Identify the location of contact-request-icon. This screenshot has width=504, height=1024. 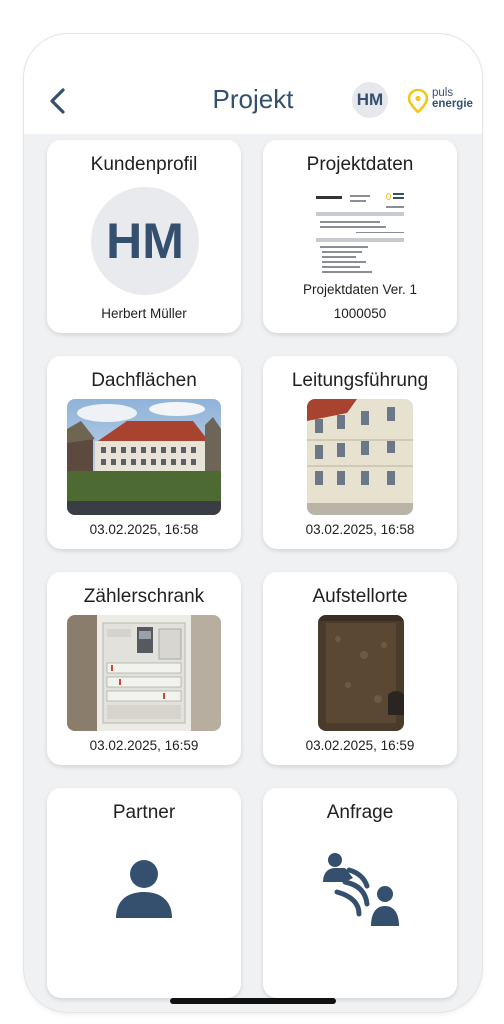
(361, 889).